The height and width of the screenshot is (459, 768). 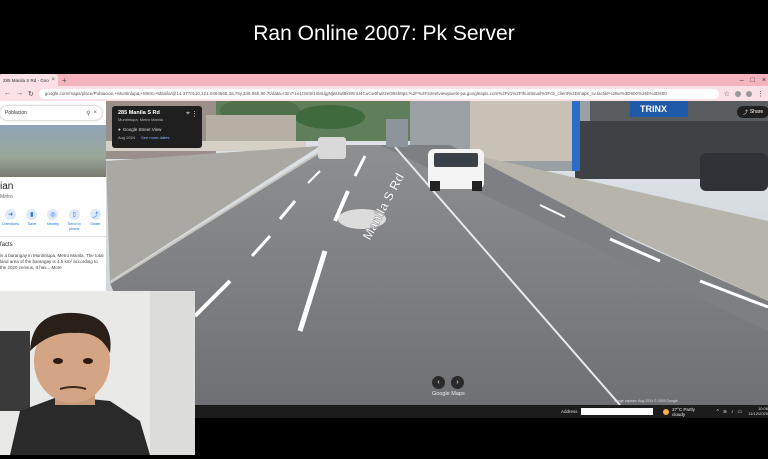 I want to click on sv-date: Aug 2024, so click(x=126, y=137).